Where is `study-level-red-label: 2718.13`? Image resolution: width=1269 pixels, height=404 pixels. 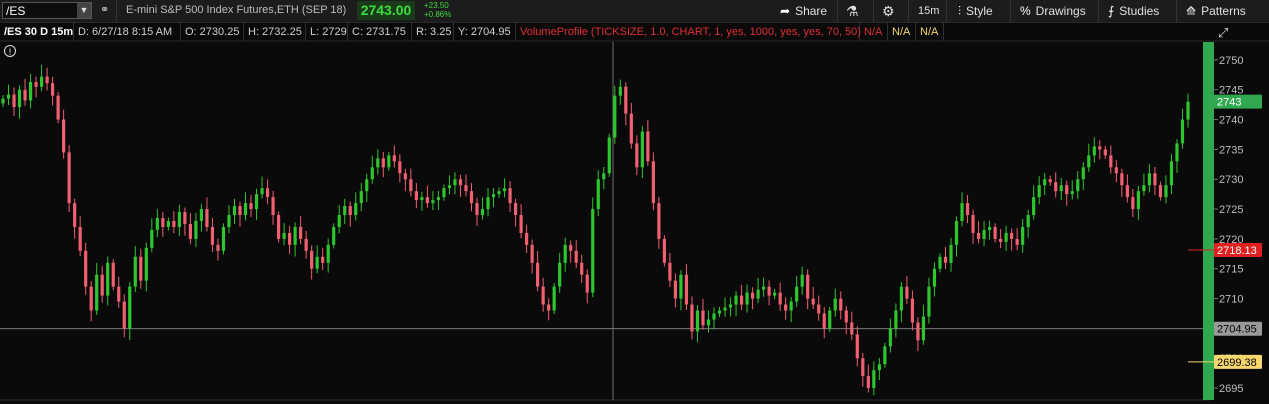
study-level-red-label: 2718.13 is located at coordinates (1237, 251).